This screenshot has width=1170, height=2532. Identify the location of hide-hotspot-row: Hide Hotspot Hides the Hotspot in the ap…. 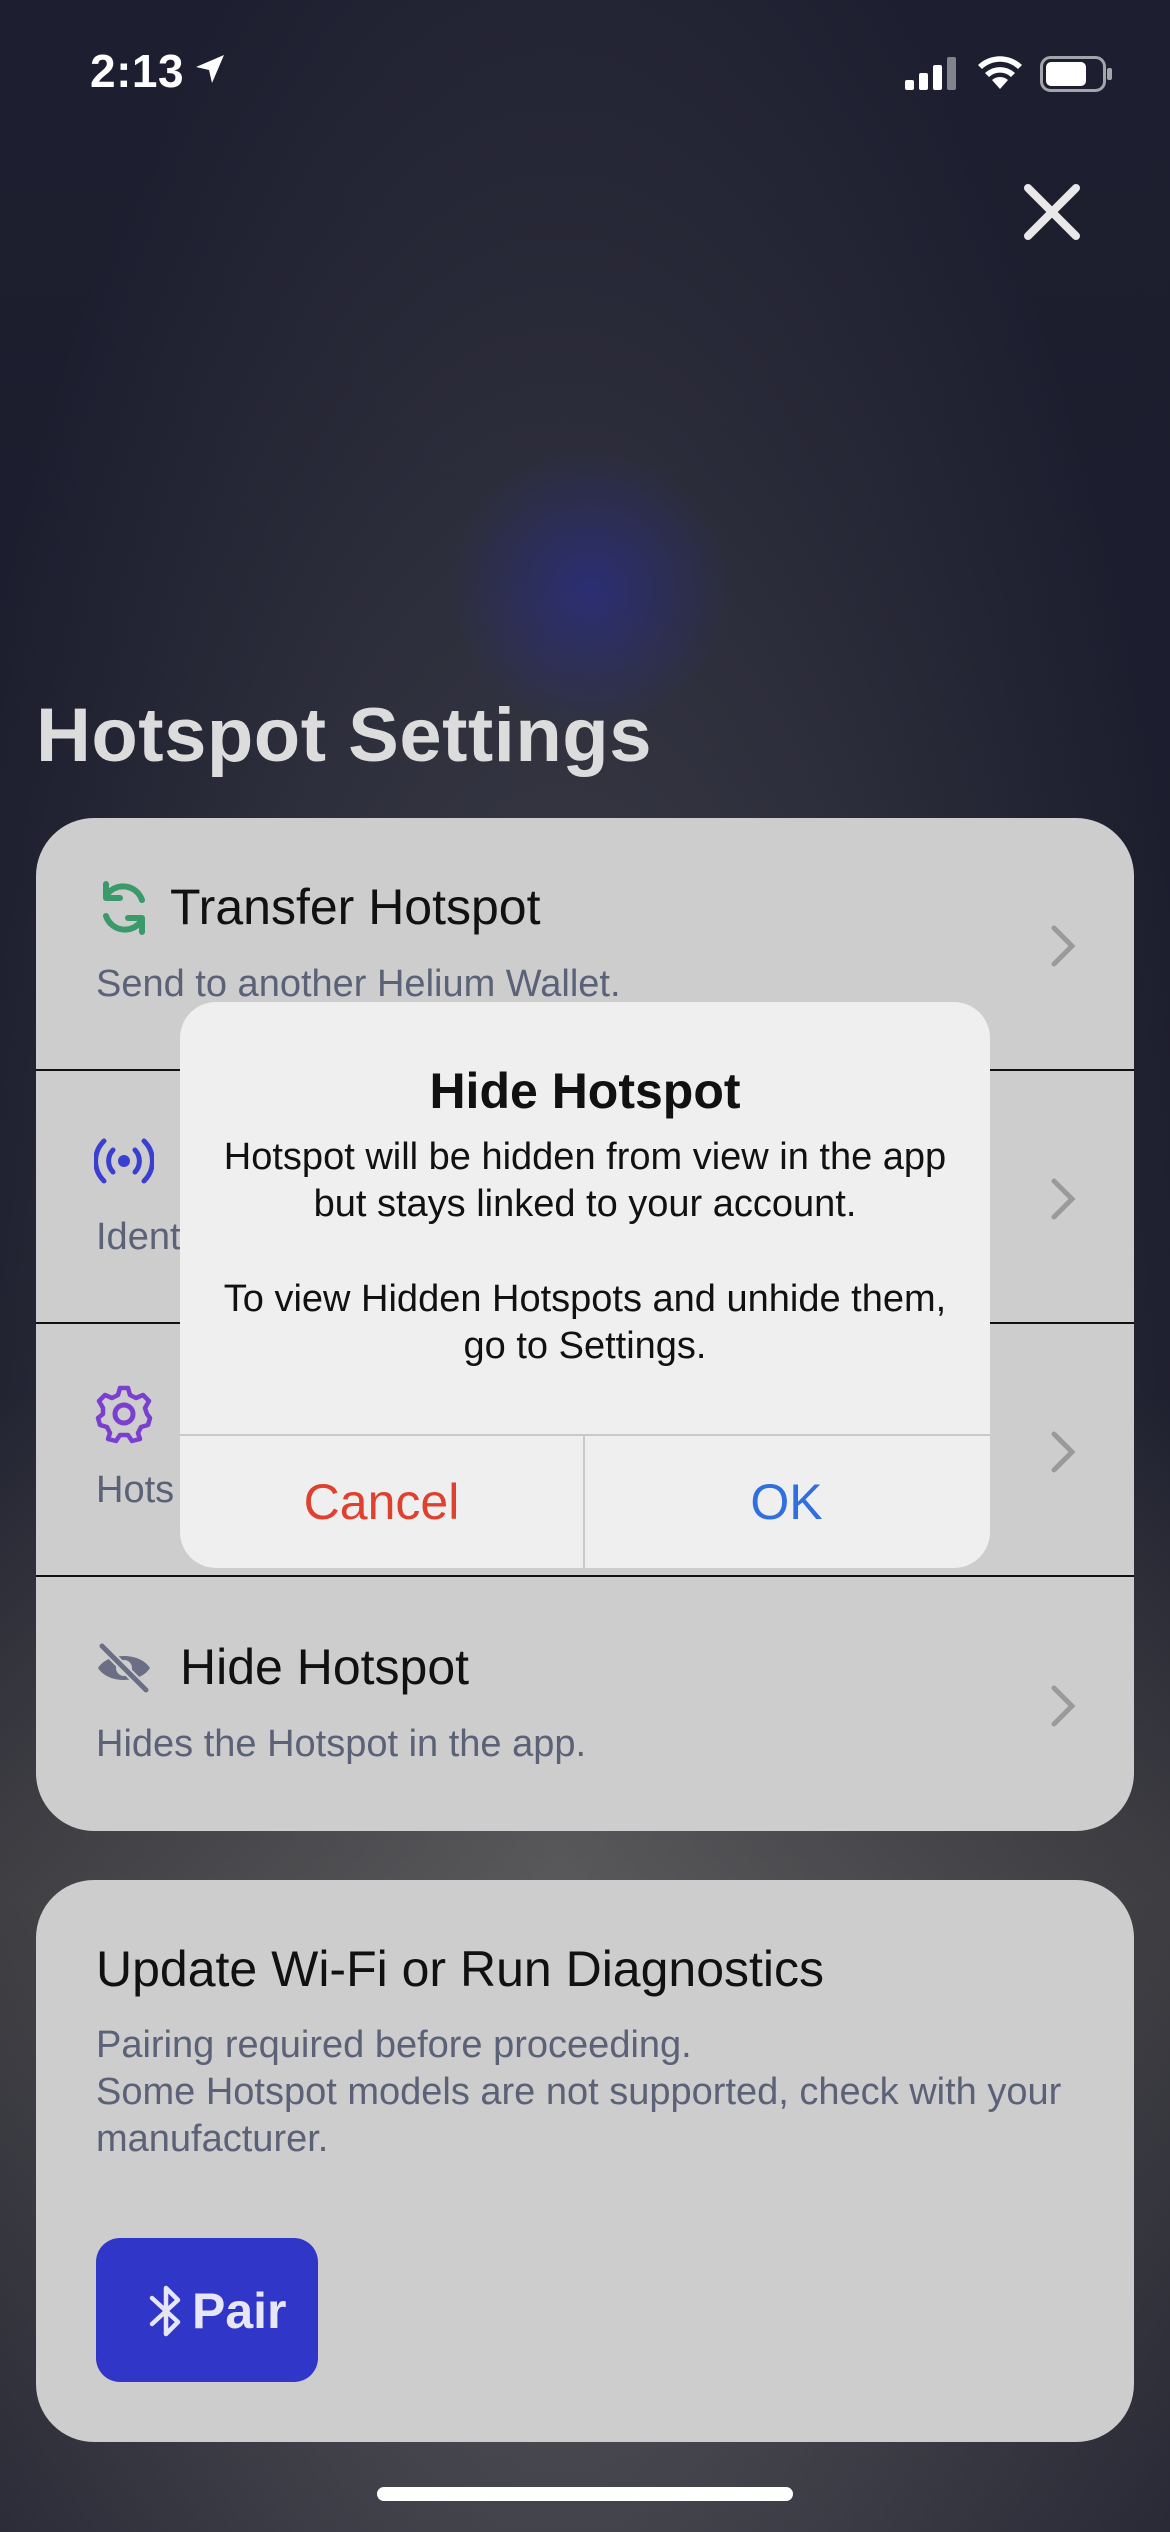
(585, 1704).